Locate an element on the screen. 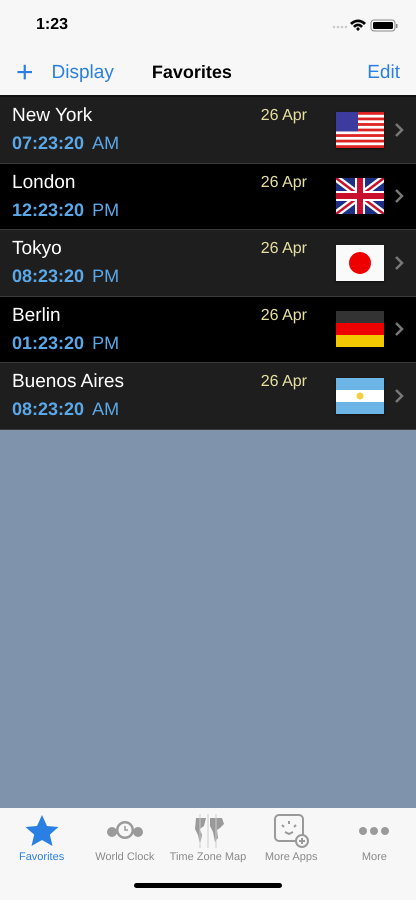  battery-icon is located at coordinates (384, 26).